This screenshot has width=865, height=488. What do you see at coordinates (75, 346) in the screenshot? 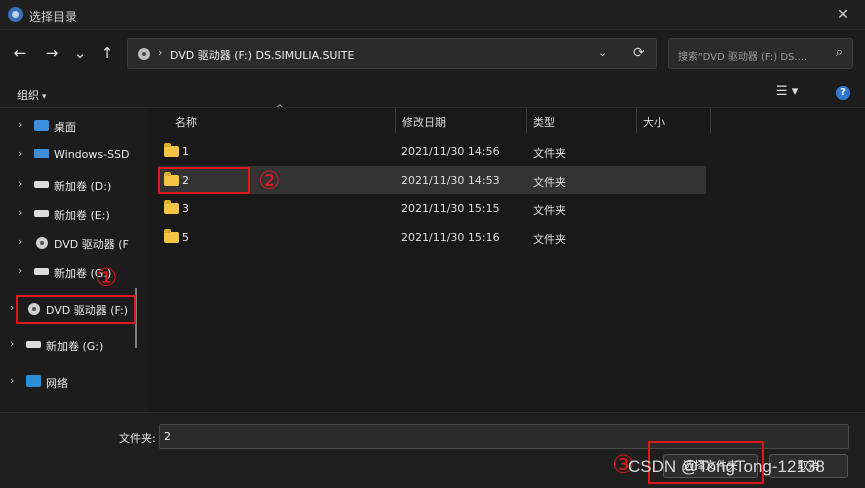
I see `sidebar-item-label: 新加卷 (G:)` at bounding box center [75, 346].